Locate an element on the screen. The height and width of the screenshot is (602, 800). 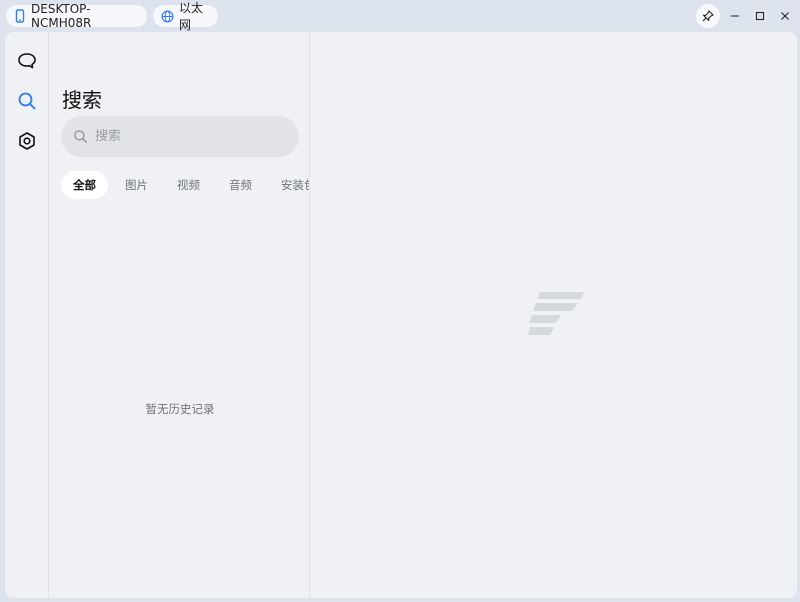
phone-icon is located at coordinates (20, 16).